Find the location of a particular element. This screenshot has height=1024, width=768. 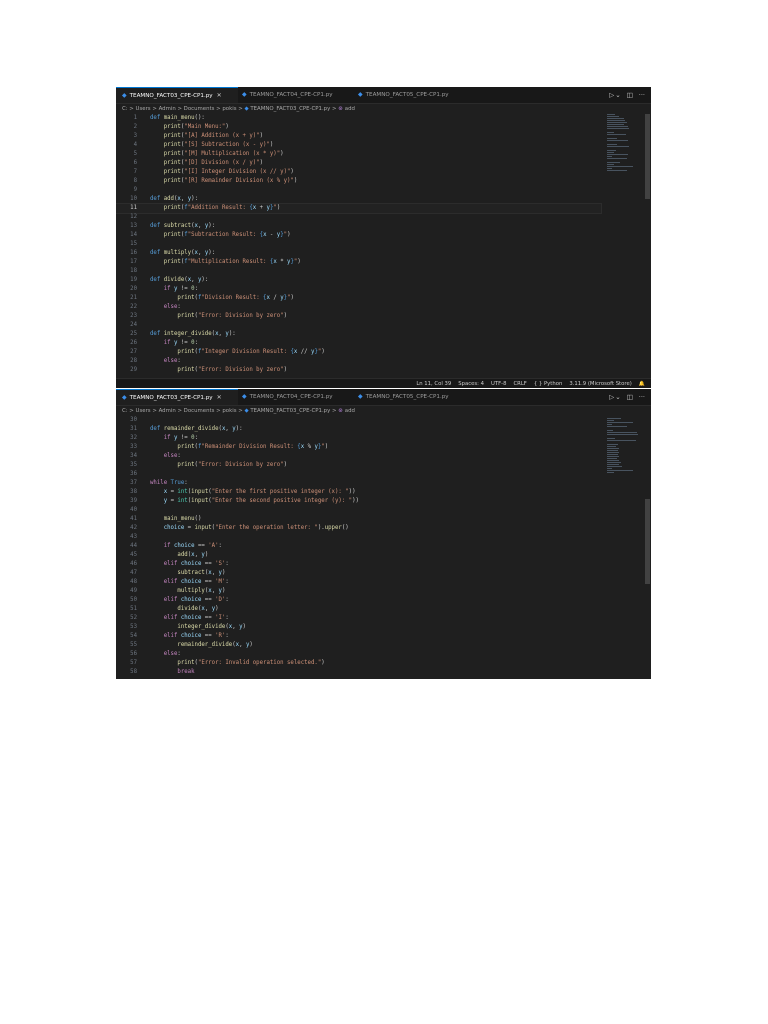

code-line: 21 print(f"Division Result: {x / y}") is located at coordinates (358, 298).